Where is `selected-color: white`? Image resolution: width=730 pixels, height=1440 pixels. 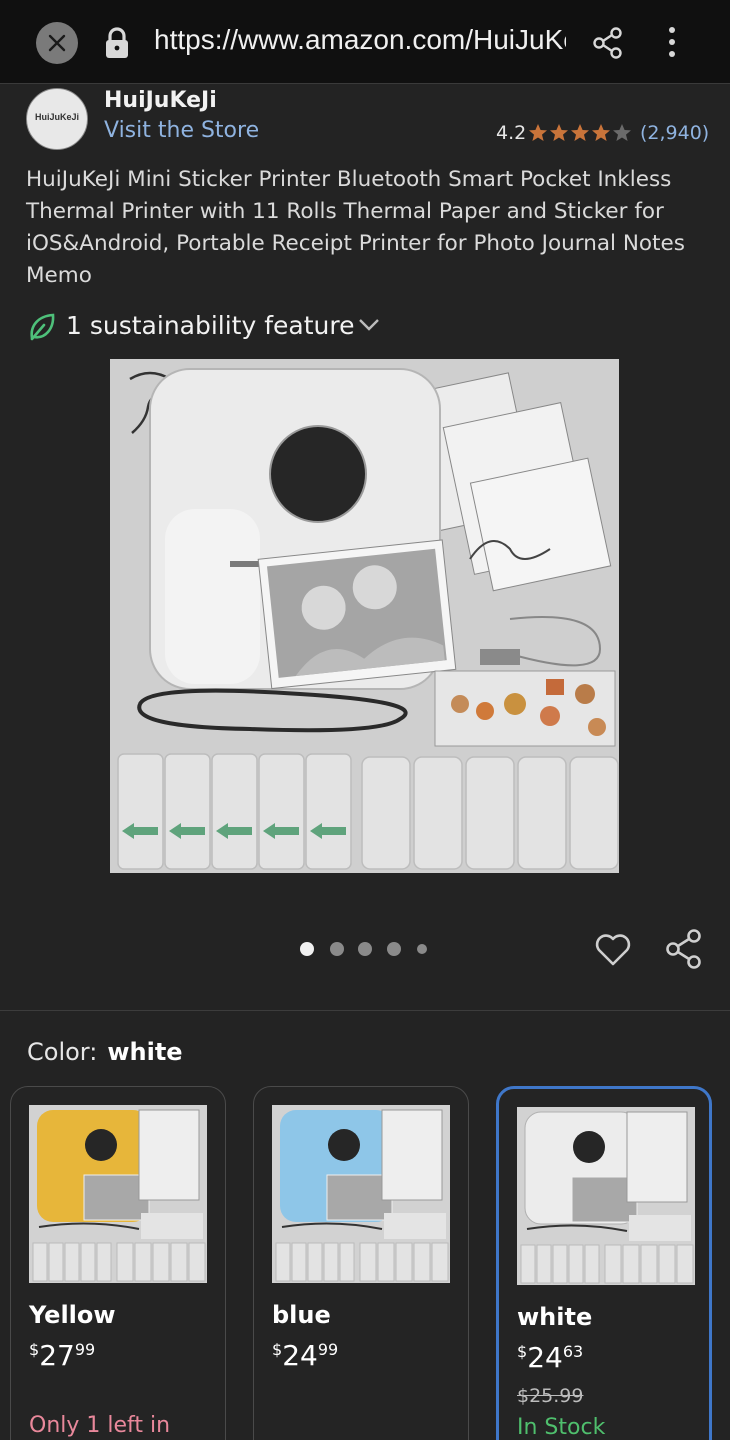
selected-color: white is located at coordinates (145, 1052).